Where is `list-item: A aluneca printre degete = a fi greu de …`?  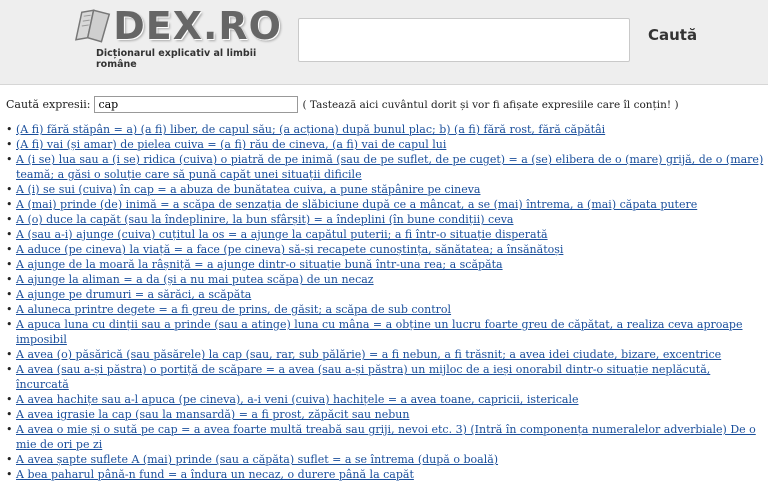
list-item: A aluneca printre degete = a fi greu de … is located at coordinates (385, 309).